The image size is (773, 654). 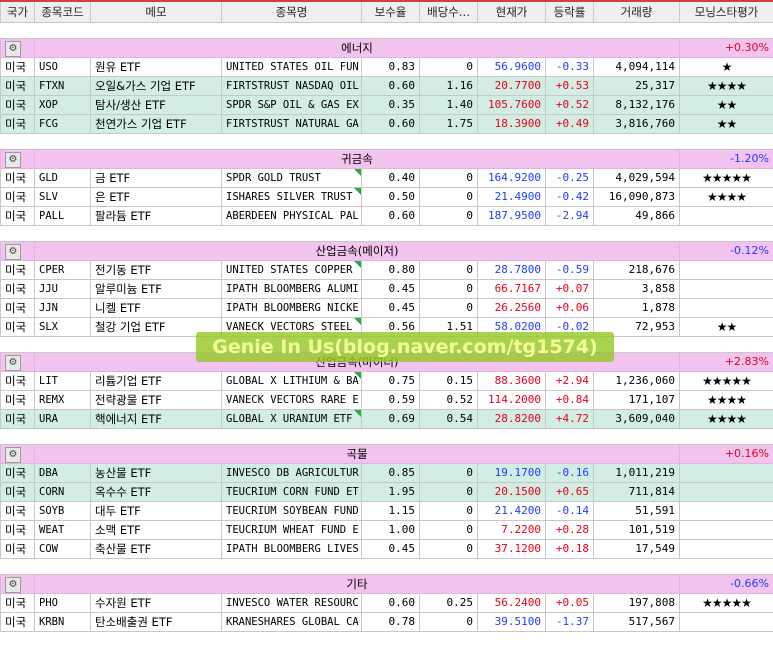 I want to click on section-settings-cell: ⚙, so click(x=17, y=48).